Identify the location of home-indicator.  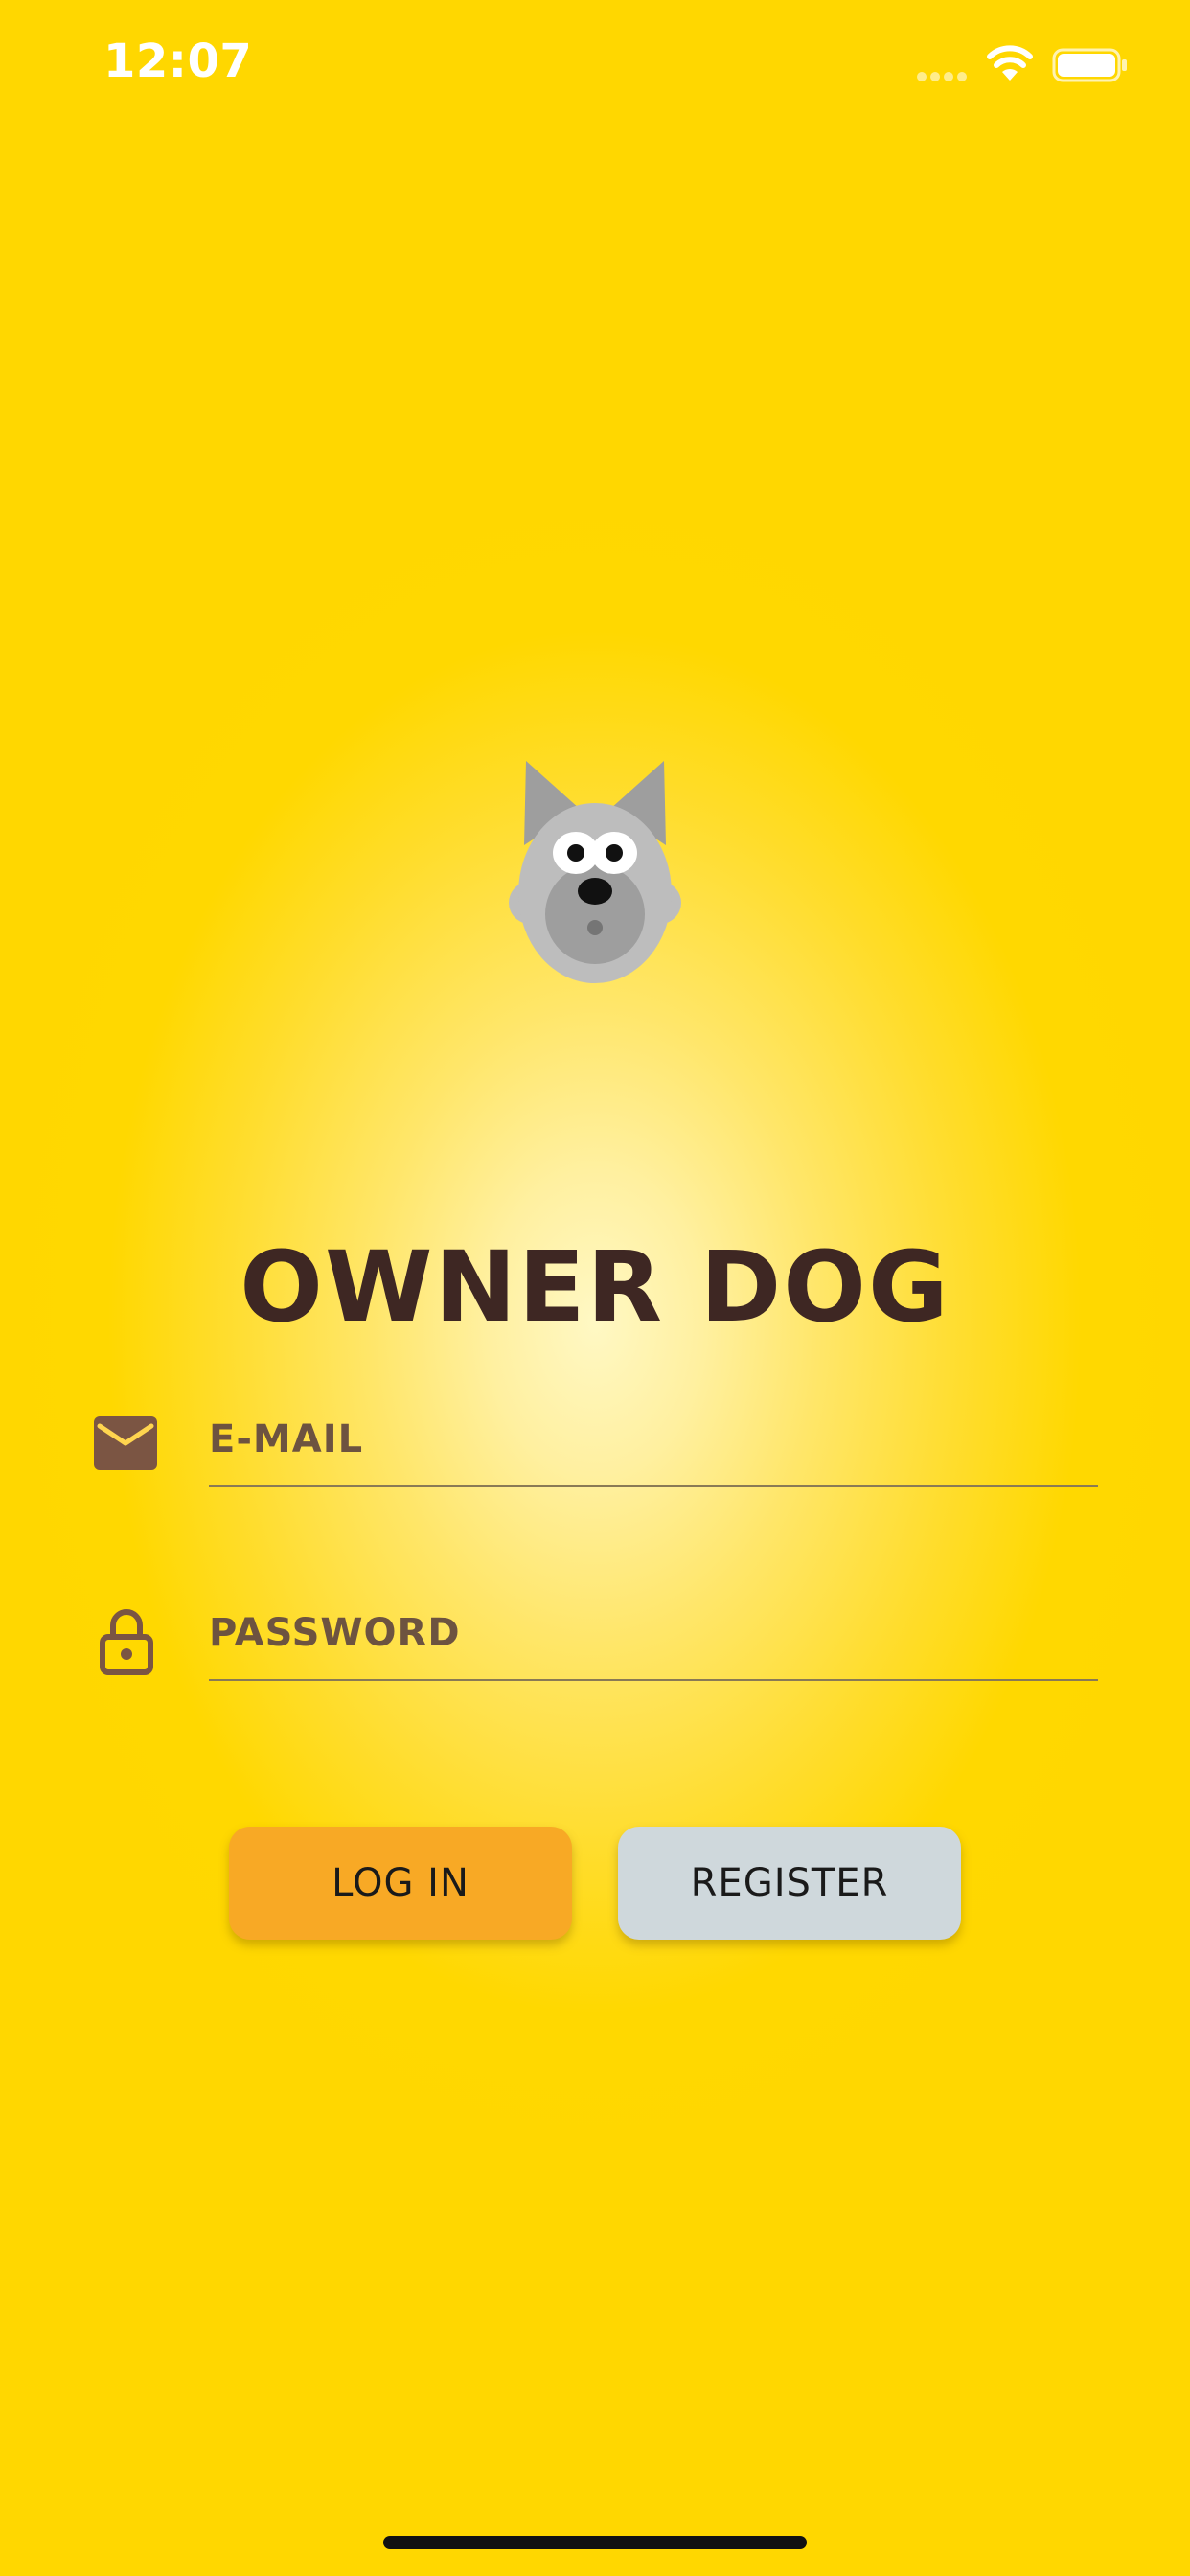
(595, 2542).